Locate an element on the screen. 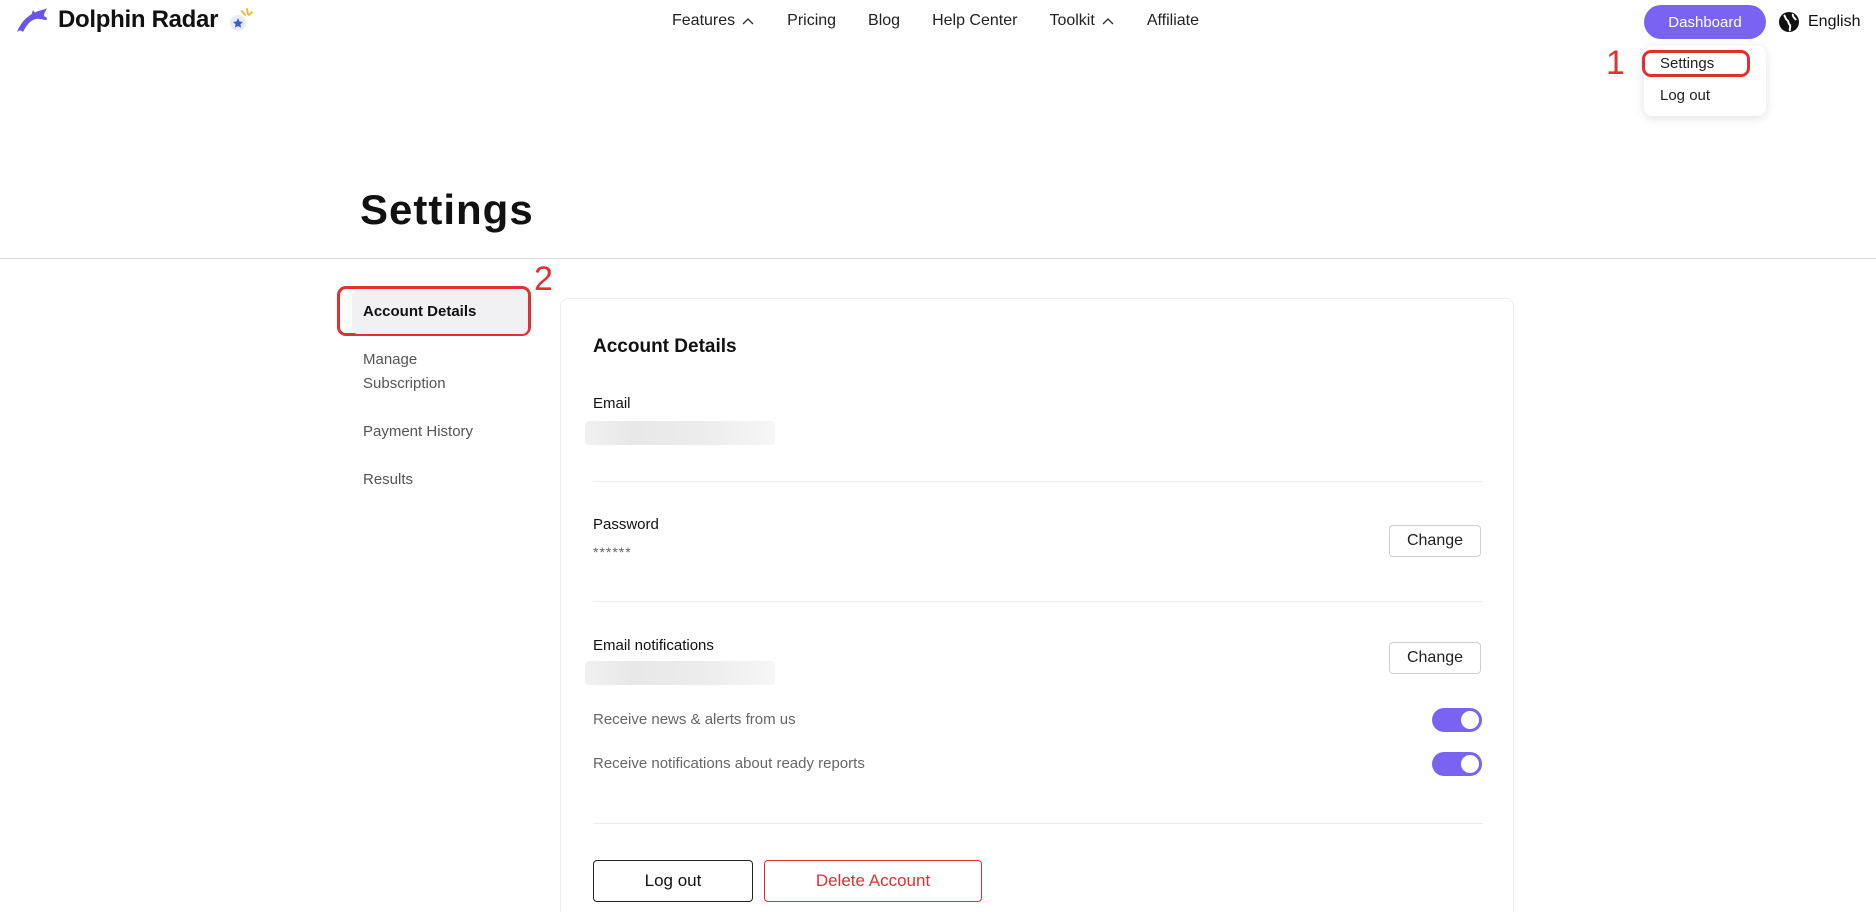 Image resolution: width=1876 pixels, height=912 pixels. language-selector: English is located at coordinates (1819, 22).